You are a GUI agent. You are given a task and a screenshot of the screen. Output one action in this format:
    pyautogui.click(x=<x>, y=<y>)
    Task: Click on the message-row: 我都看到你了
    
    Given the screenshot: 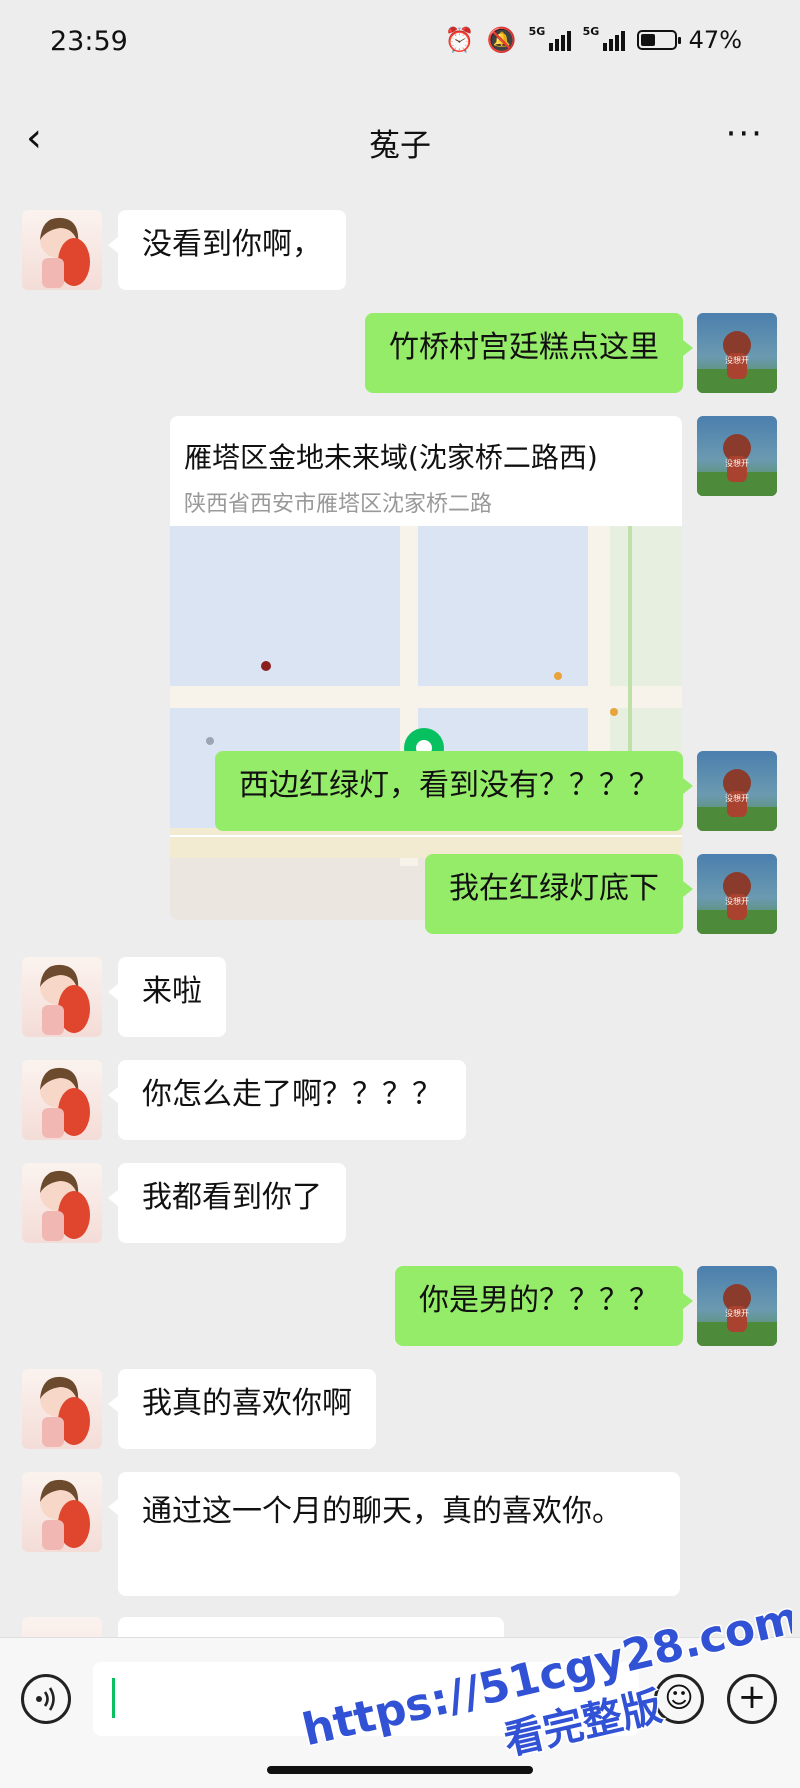 What is the action you would take?
    pyautogui.click(x=400, y=1204)
    